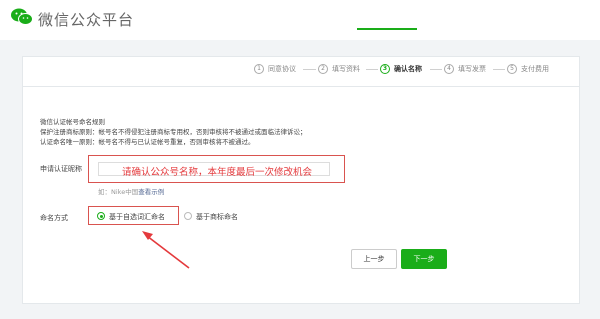 The height and width of the screenshot is (319, 600). Describe the element at coordinates (512, 69) in the screenshot. I see `step-number: 5` at that location.